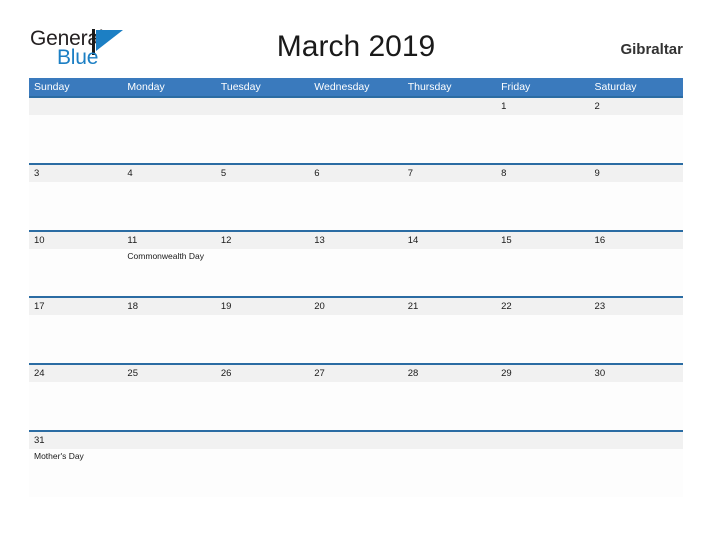  Describe the element at coordinates (542, 306) in the screenshot. I see `day-number: 22` at that location.